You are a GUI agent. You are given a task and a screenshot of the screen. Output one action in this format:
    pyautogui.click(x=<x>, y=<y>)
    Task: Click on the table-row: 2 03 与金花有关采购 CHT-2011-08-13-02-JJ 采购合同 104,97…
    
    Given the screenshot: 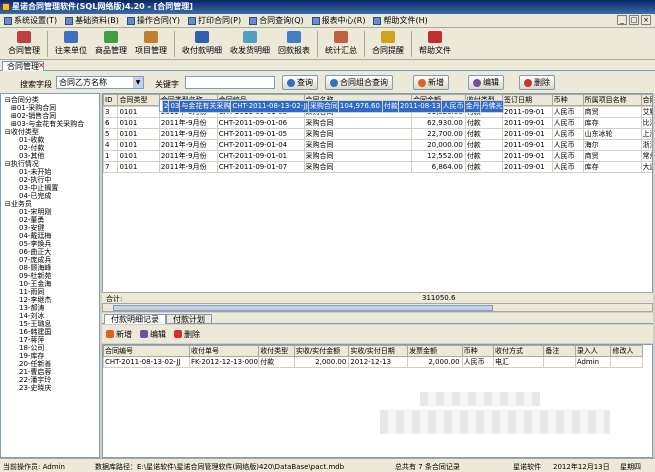 What is the action you would take?
    pyautogui.click(x=331, y=106)
    